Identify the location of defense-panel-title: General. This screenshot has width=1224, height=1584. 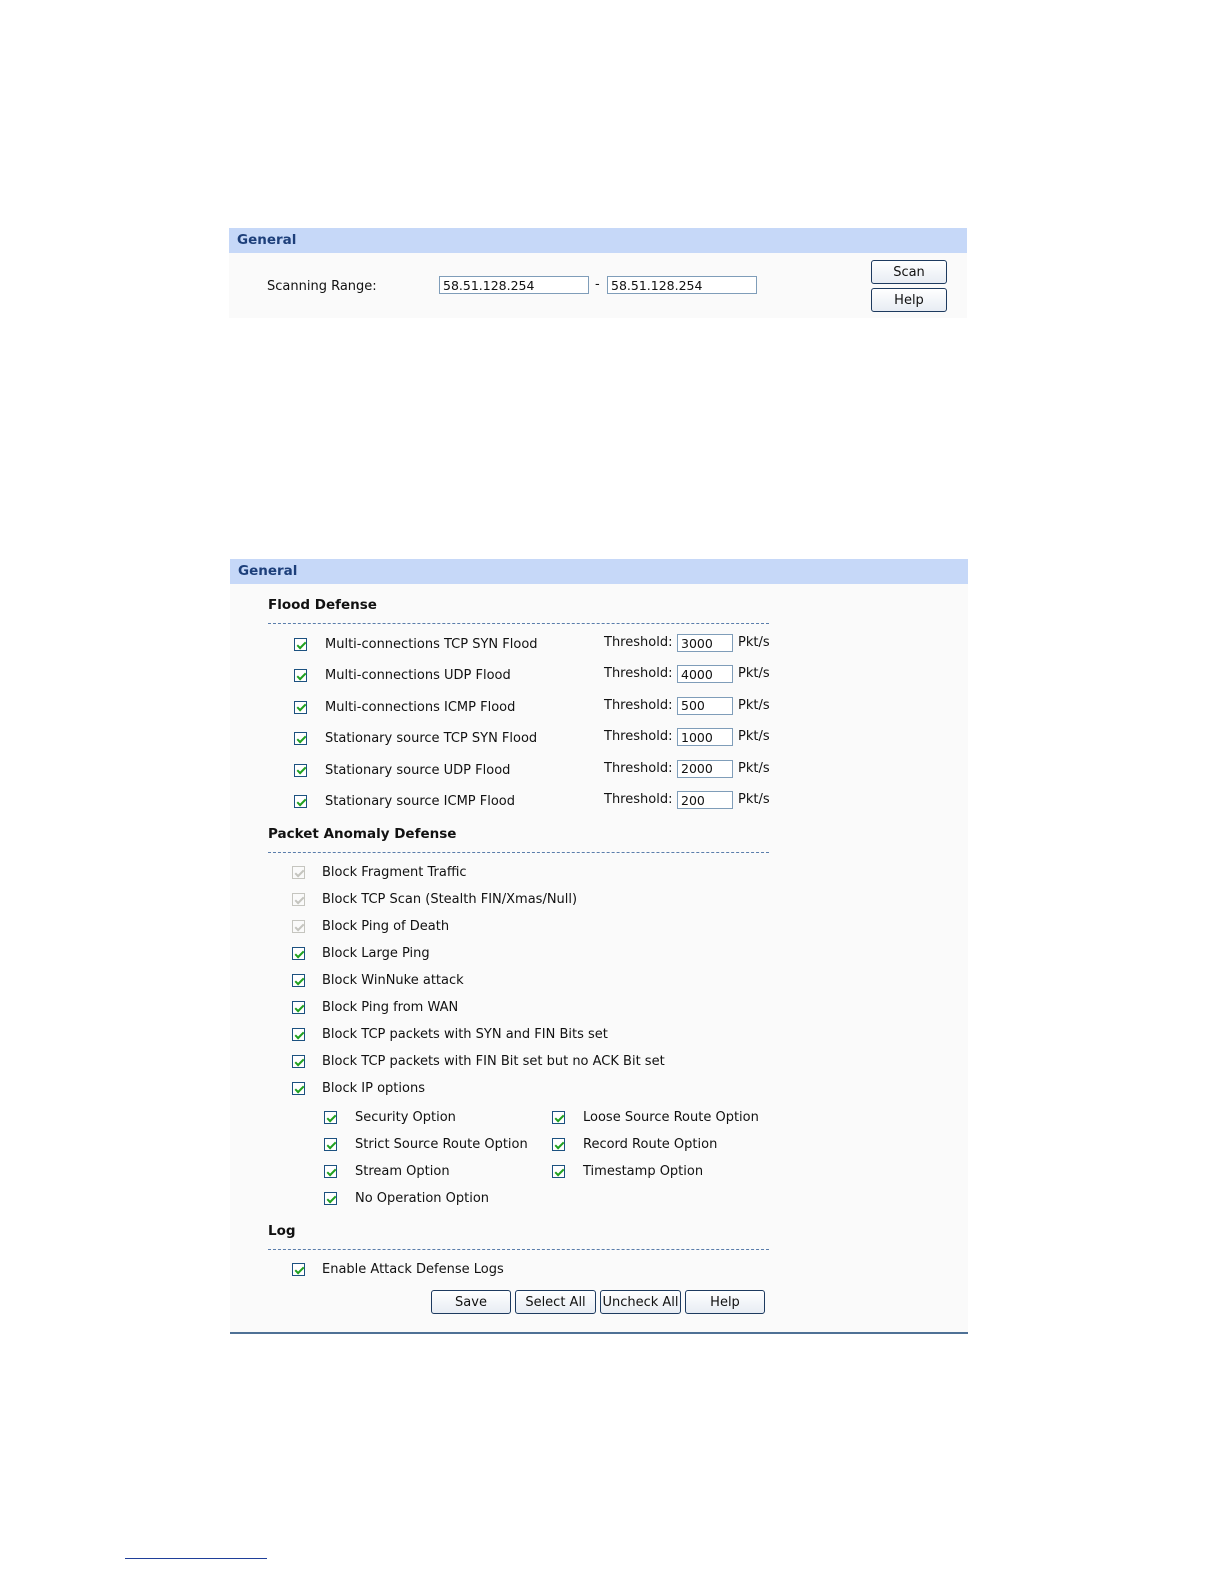
(599, 571).